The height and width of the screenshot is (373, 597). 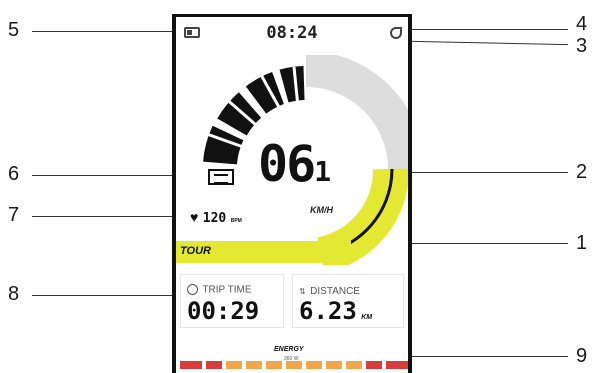 What do you see at coordinates (328, 311) in the screenshot?
I see `distance-value: 6.23` at bounding box center [328, 311].